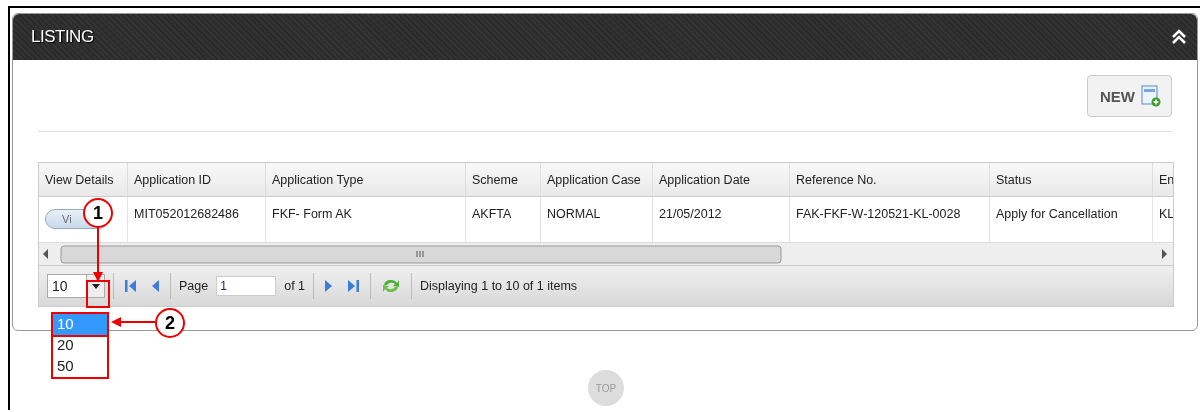 The width and height of the screenshot is (1200, 412). What do you see at coordinates (391, 286) in the screenshot?
I see `refresh-icon` at bounding box center [391, 286].